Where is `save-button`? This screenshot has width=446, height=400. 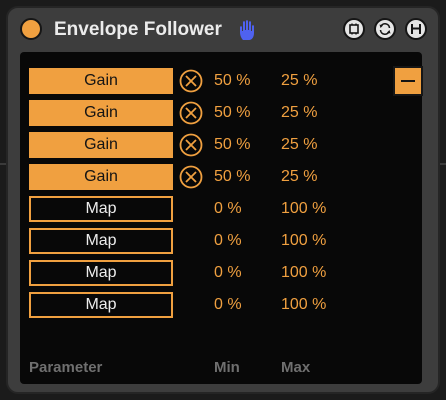
save-button is located at coordinates (416, 29).